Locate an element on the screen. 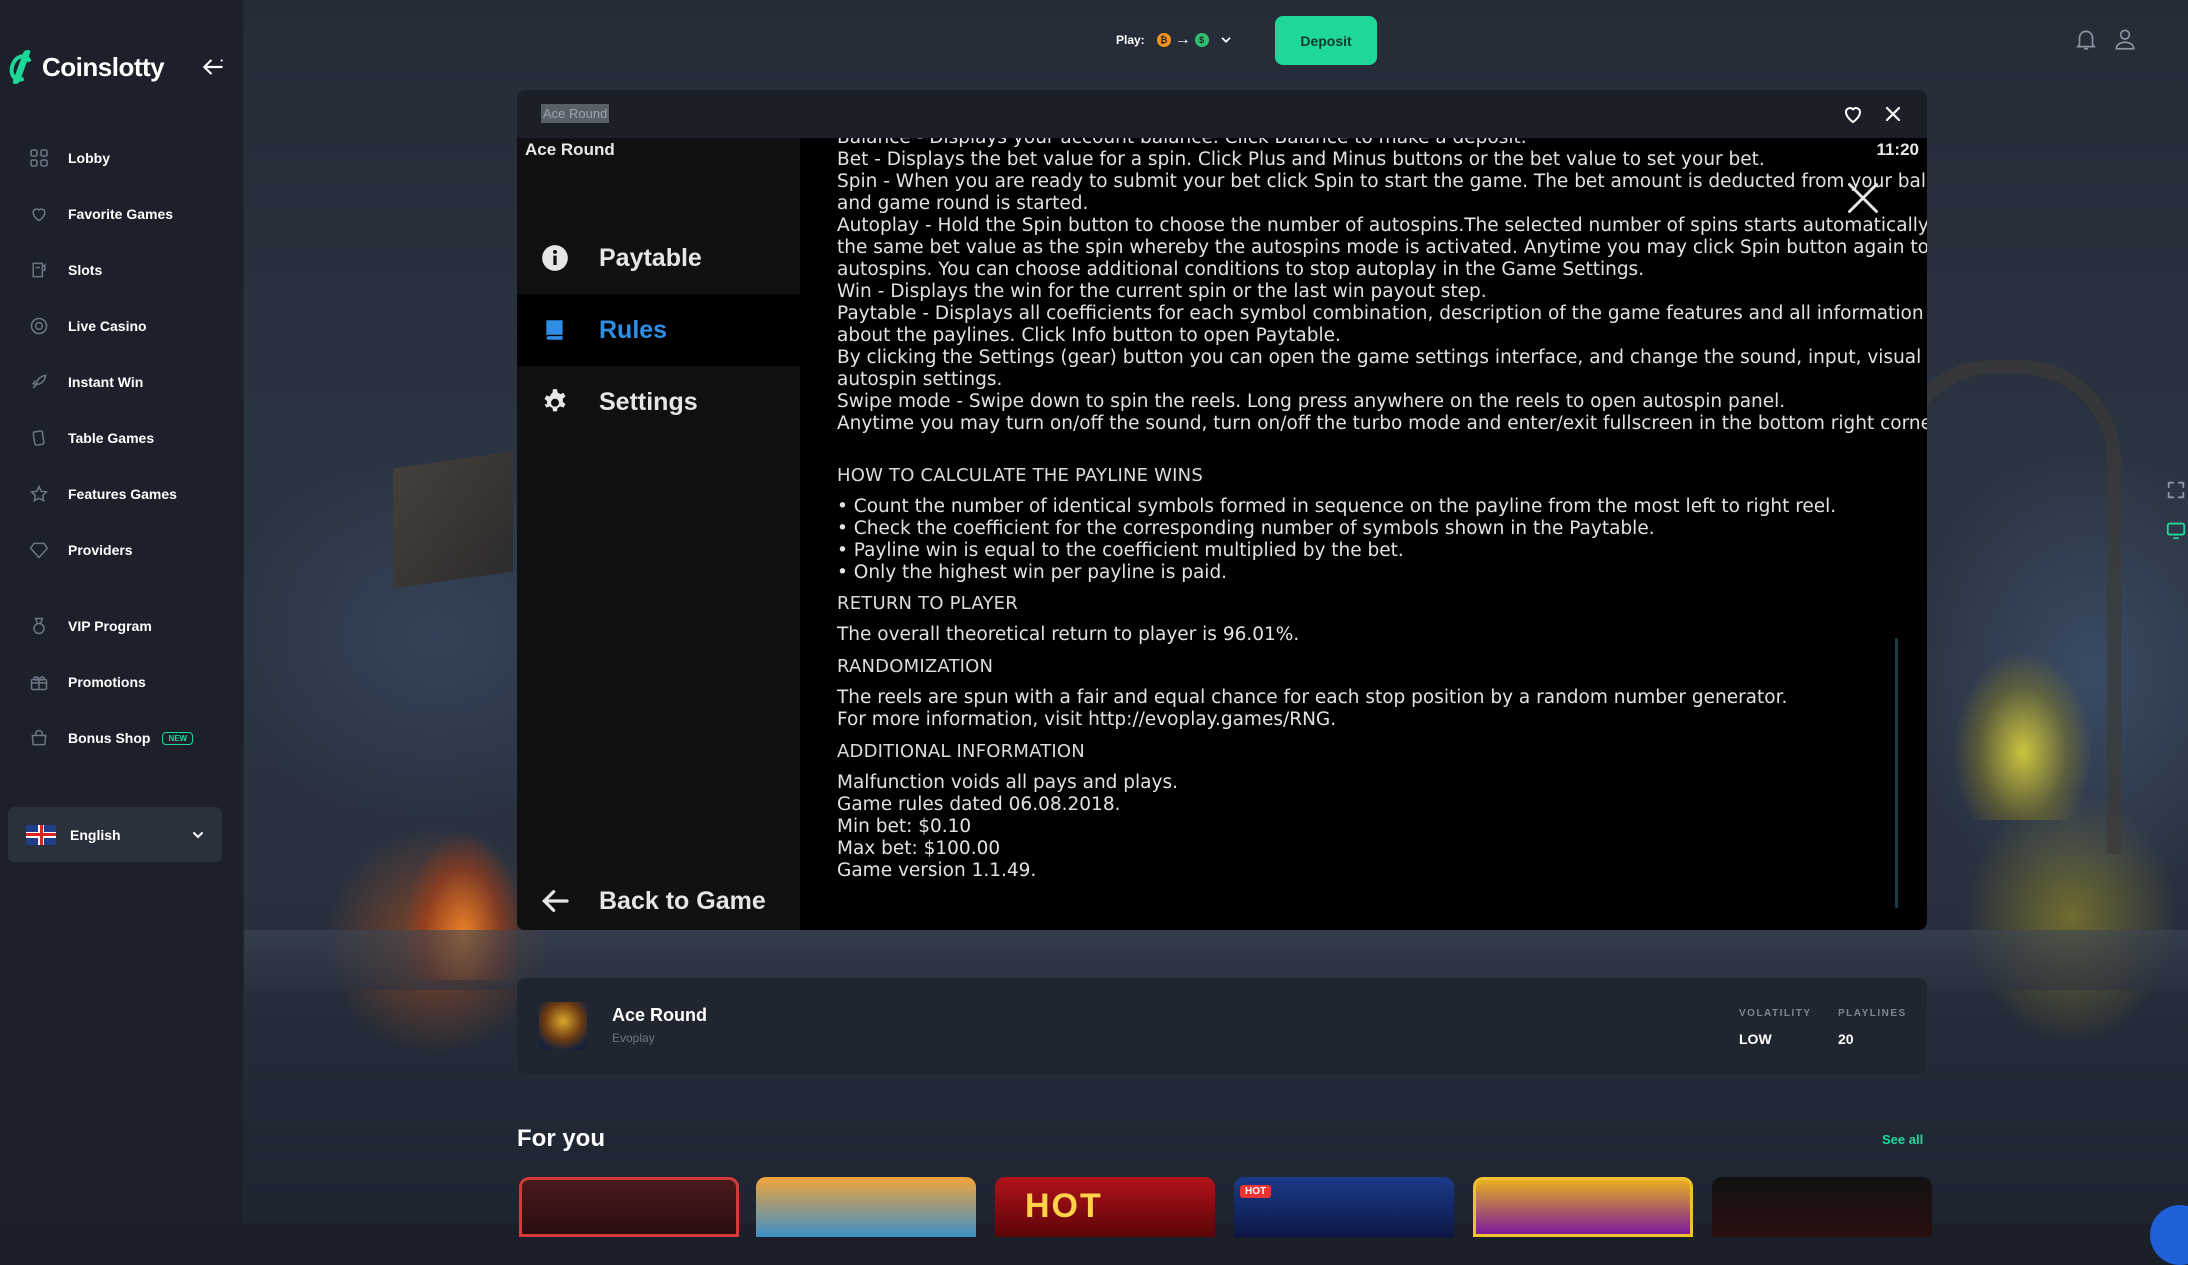  rules-line: Min bet: $0.10 is located at coordinates (904, 826).